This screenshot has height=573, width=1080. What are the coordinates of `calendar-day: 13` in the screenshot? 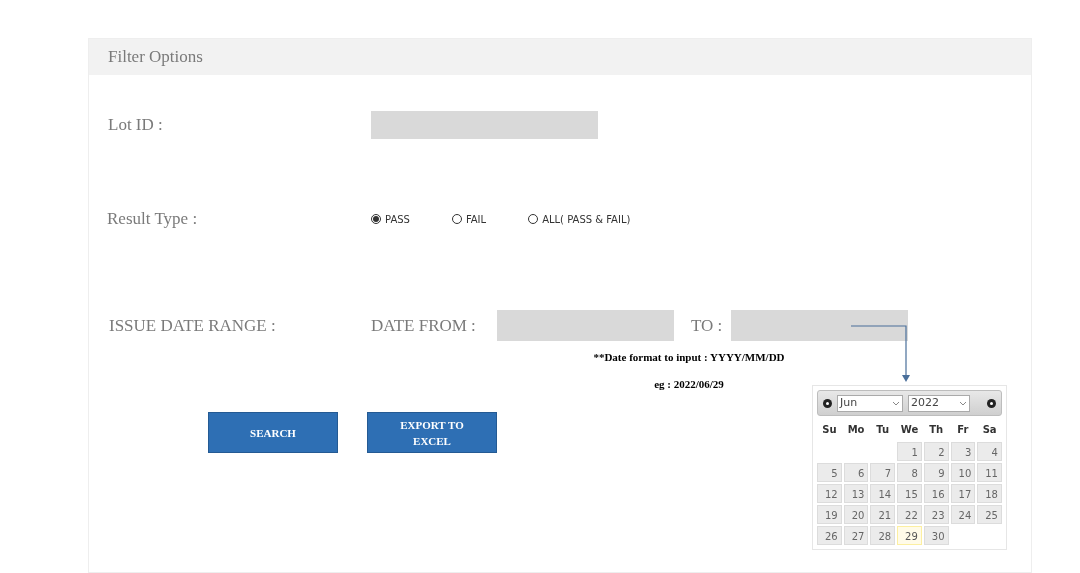 It's located at (856, 493).